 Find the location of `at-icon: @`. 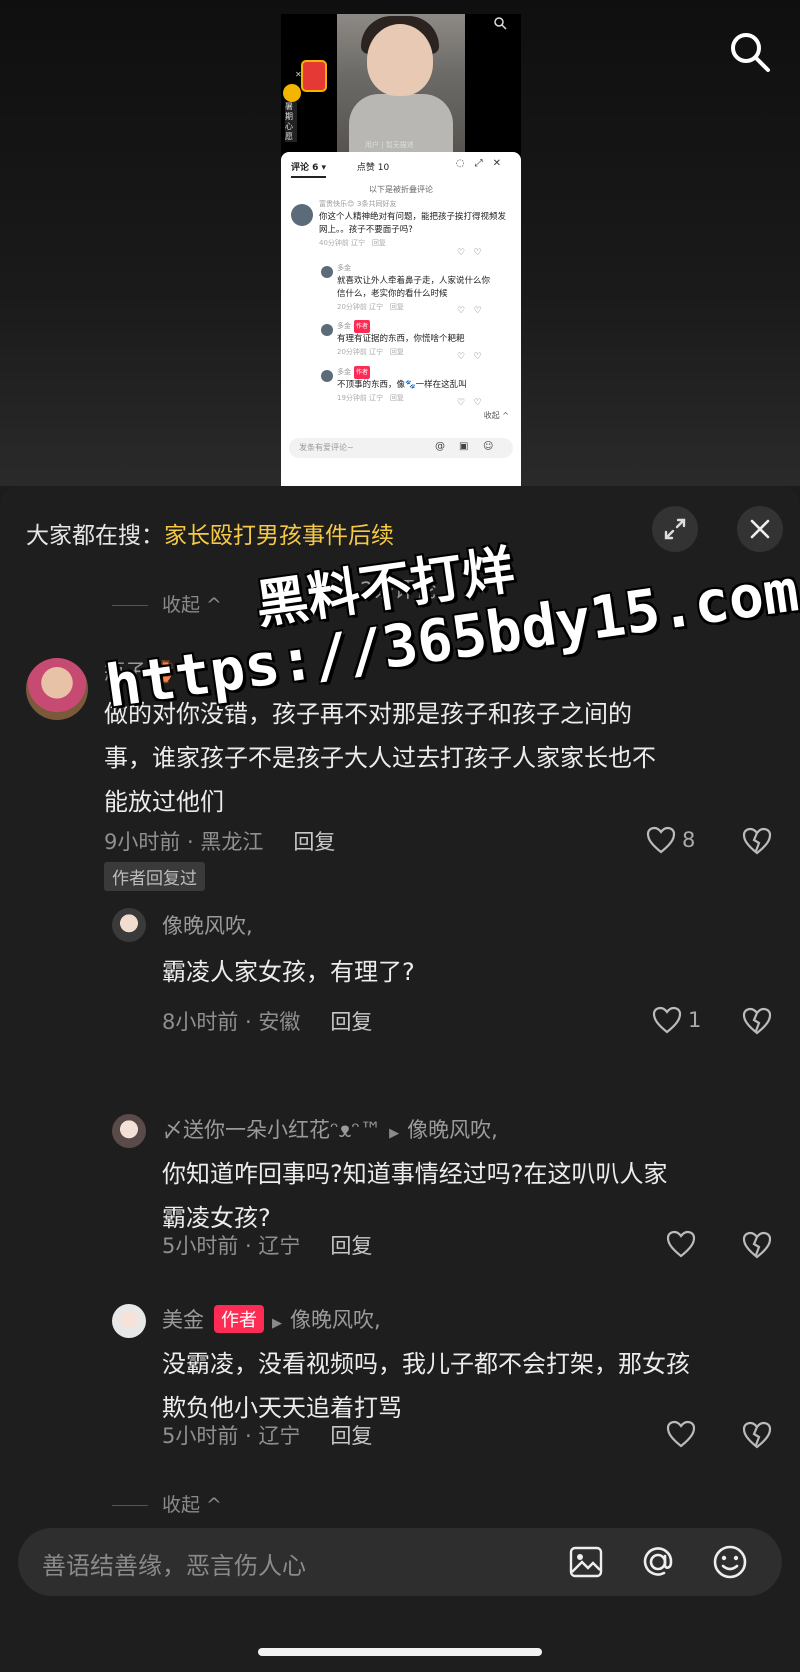

at-icon: @ is located at coordinates (440, 446).